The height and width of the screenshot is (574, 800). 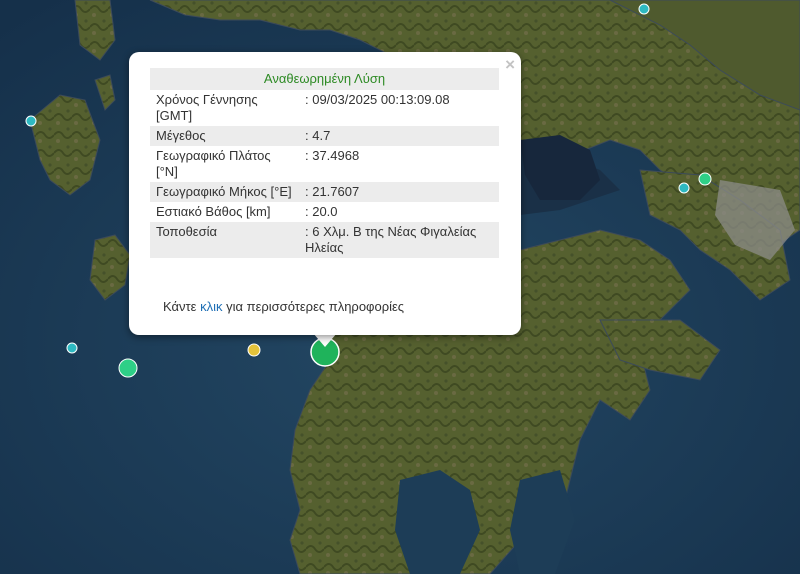 What do you see at coordinates (224, 240) in the screenshot?
I see `location-label: Τοποθεσία` at bounding box center [224, 240].